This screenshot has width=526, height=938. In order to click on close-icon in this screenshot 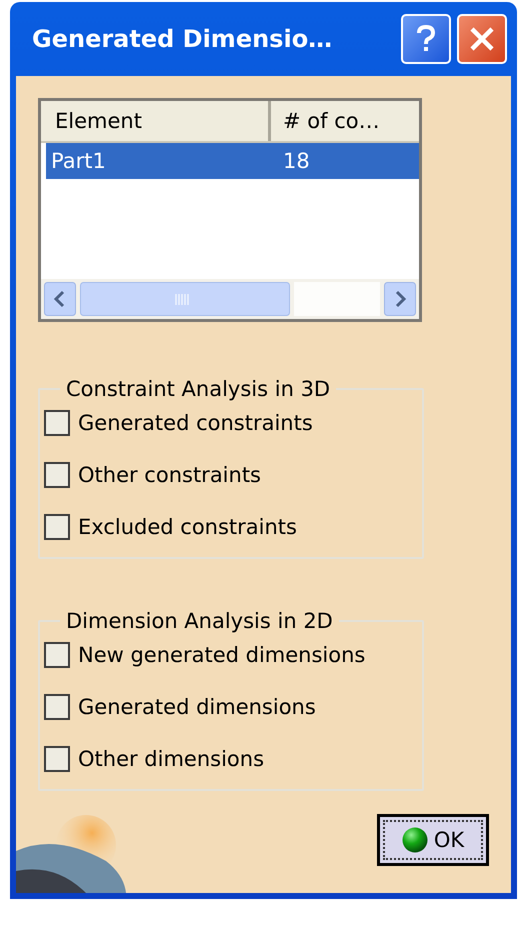, I will do `click(482, 39)`.